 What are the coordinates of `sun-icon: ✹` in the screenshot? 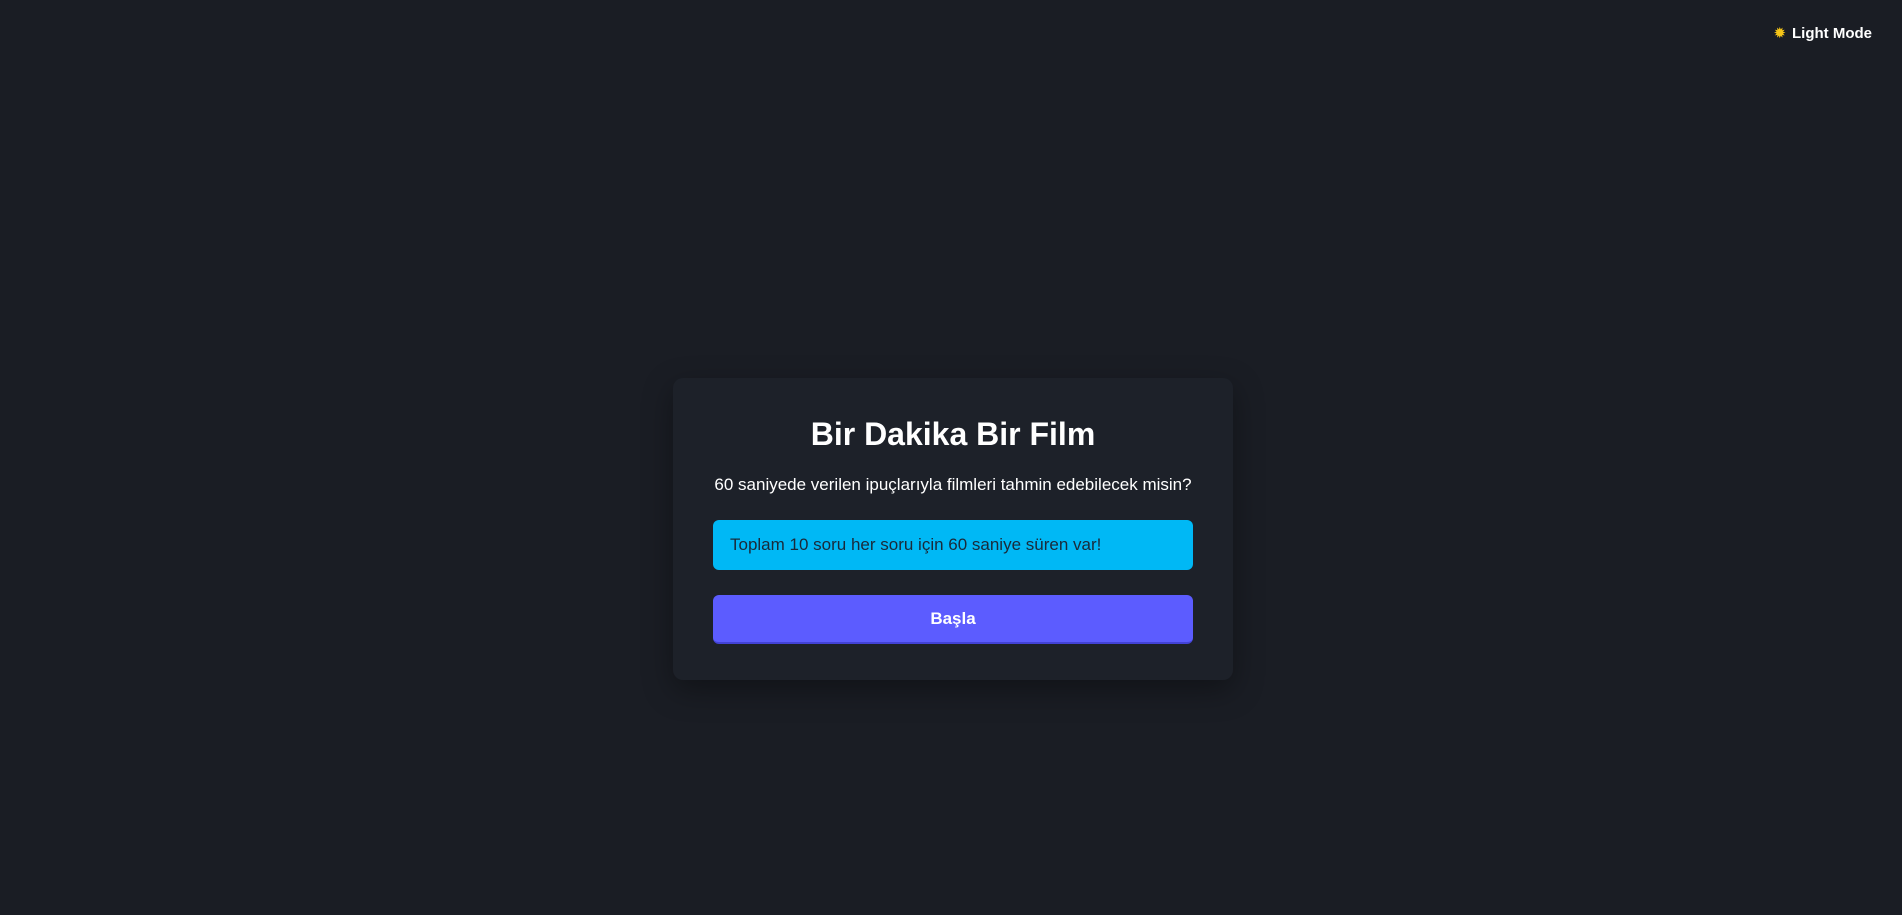 It's located at (1780, 33).